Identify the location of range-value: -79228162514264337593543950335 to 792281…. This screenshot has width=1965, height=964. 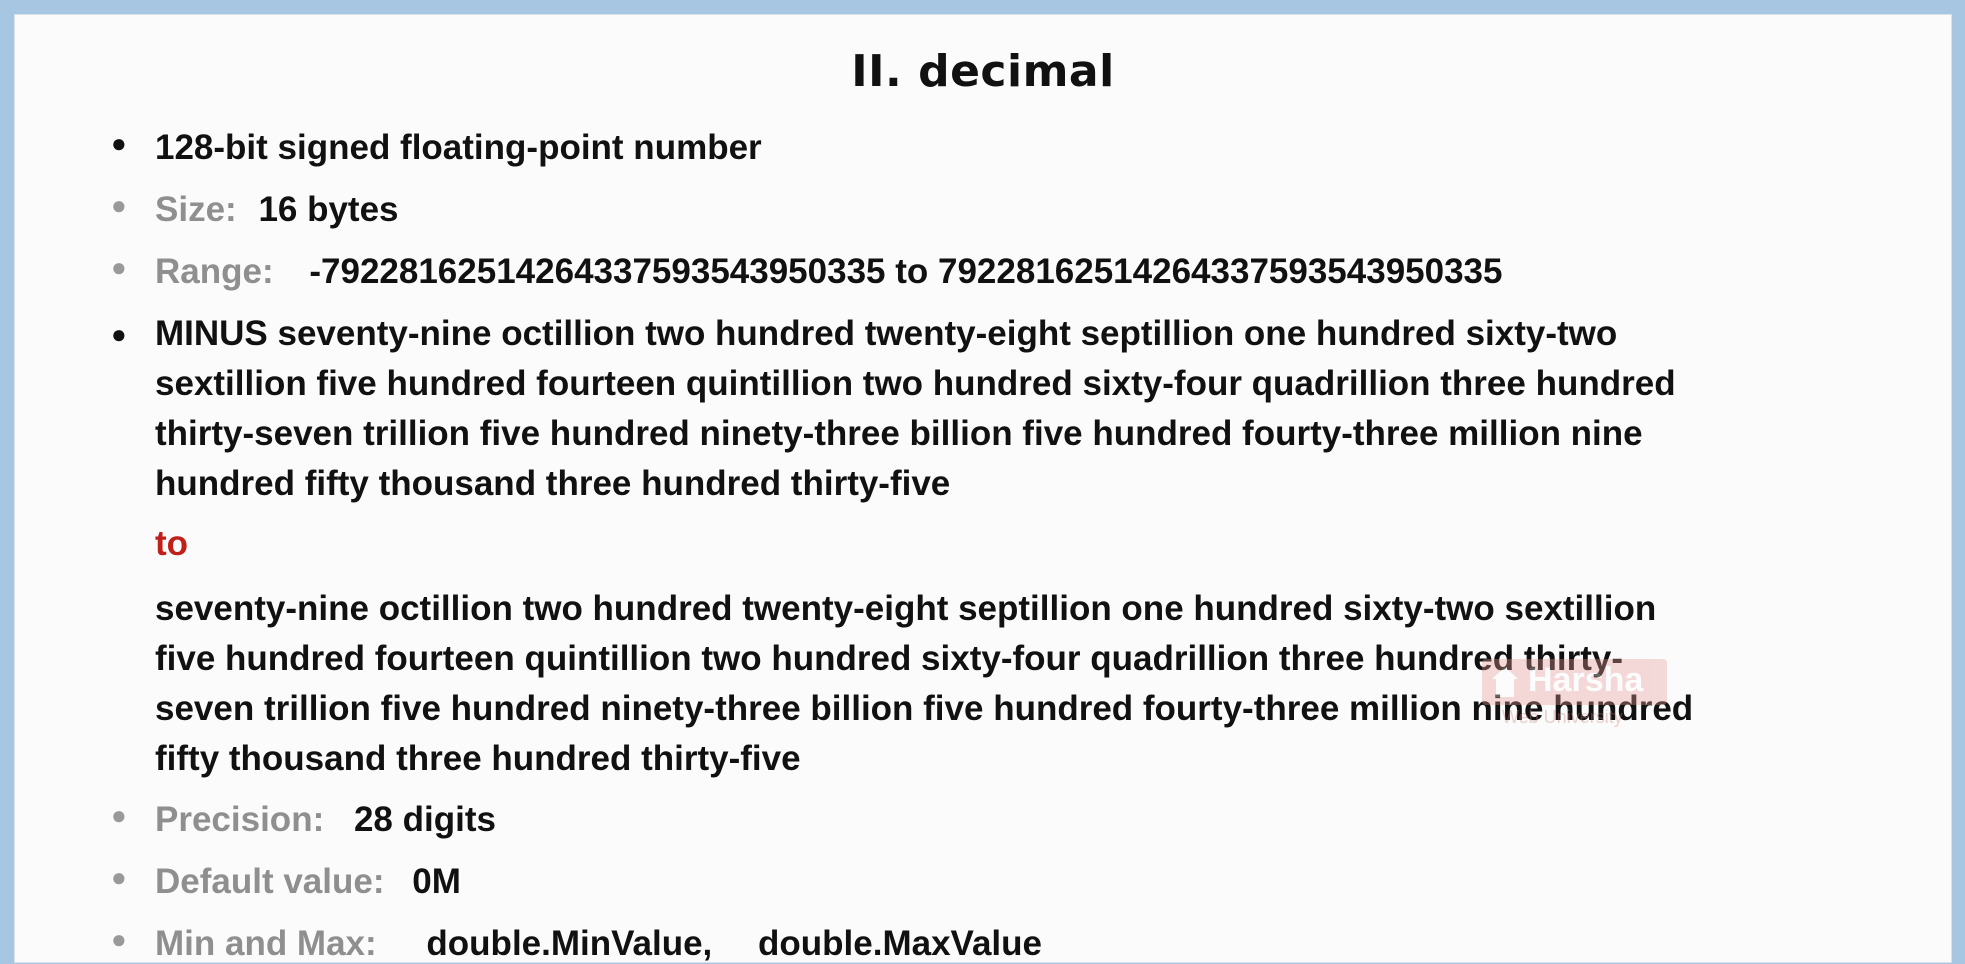
(906, 271).